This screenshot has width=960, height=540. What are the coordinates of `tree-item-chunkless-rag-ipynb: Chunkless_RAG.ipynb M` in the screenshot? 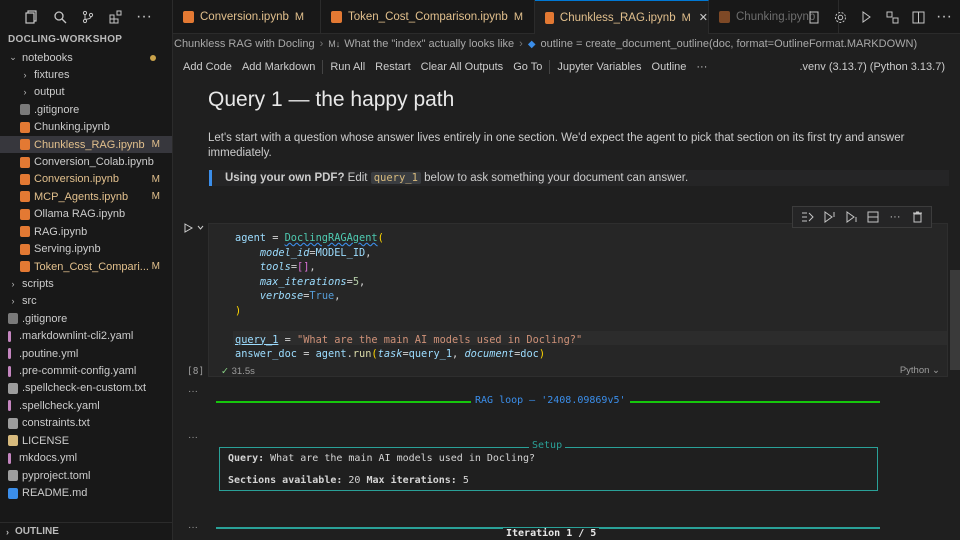 It's located at (86, 145).